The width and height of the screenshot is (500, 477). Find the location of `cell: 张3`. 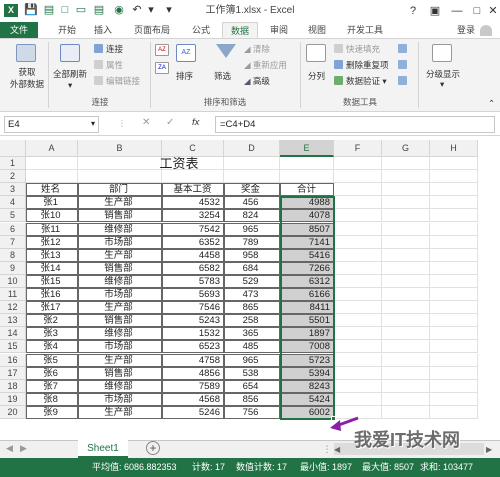

cell: 张3 is located at coordinates (52, 334).